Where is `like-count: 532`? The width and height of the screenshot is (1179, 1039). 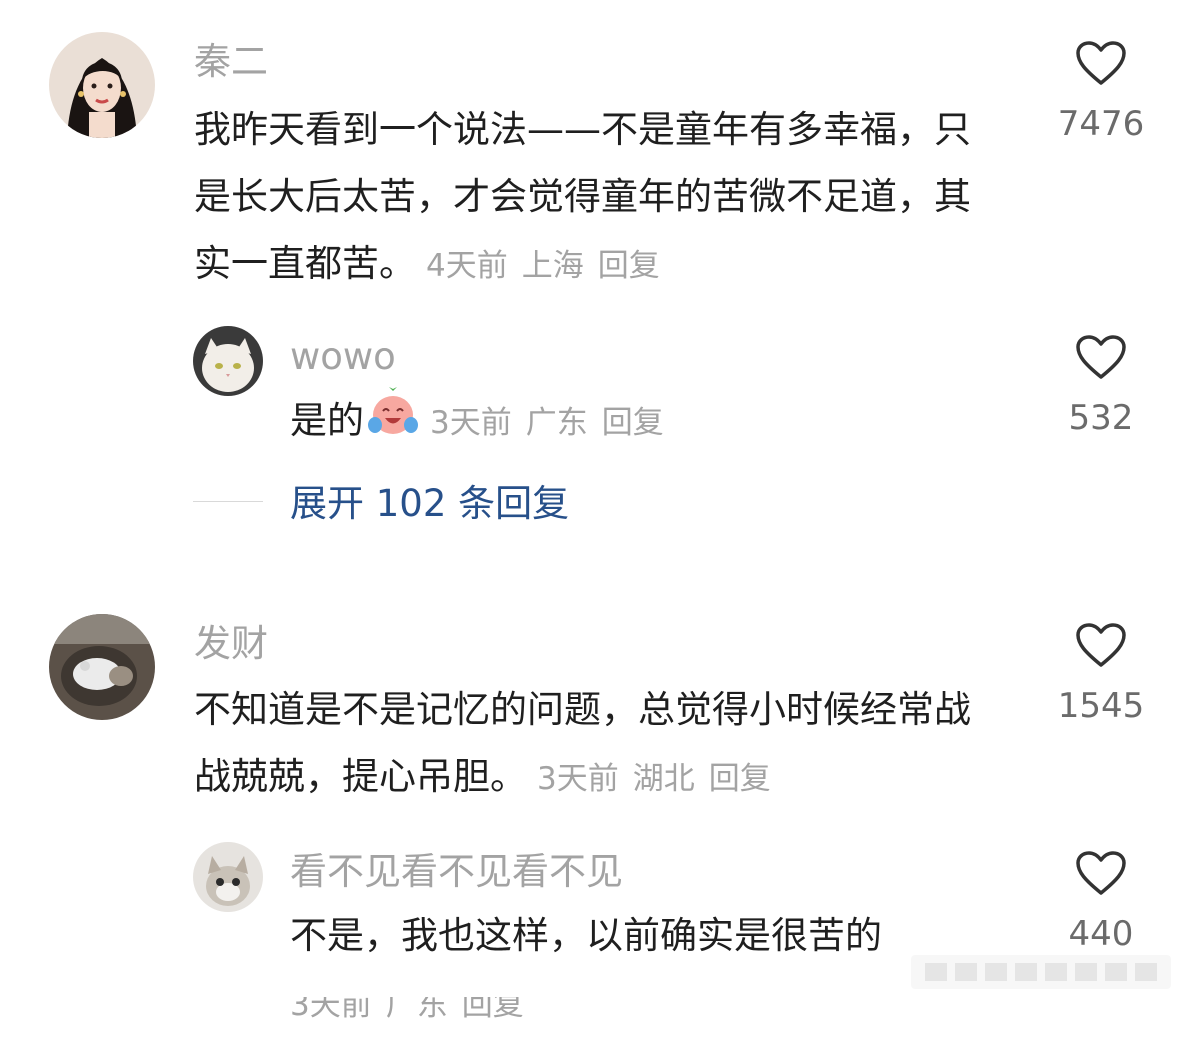 like-count: 532 is located at coordinates (1101, 418).